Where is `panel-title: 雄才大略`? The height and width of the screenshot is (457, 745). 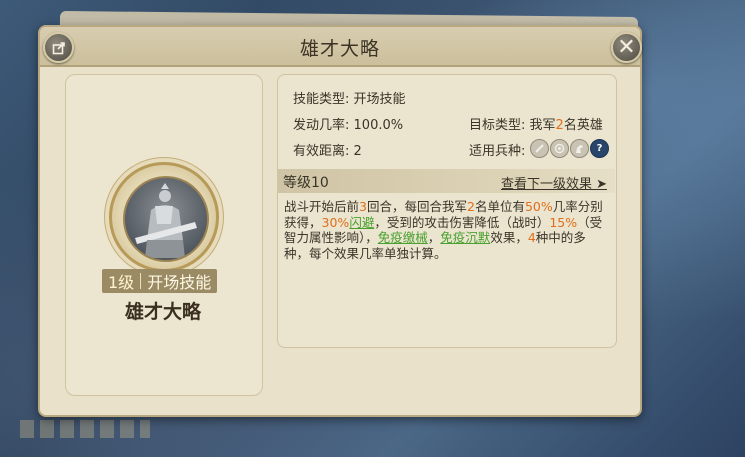
panel-title: 雄才大略 is located at coordinates (339, 49).